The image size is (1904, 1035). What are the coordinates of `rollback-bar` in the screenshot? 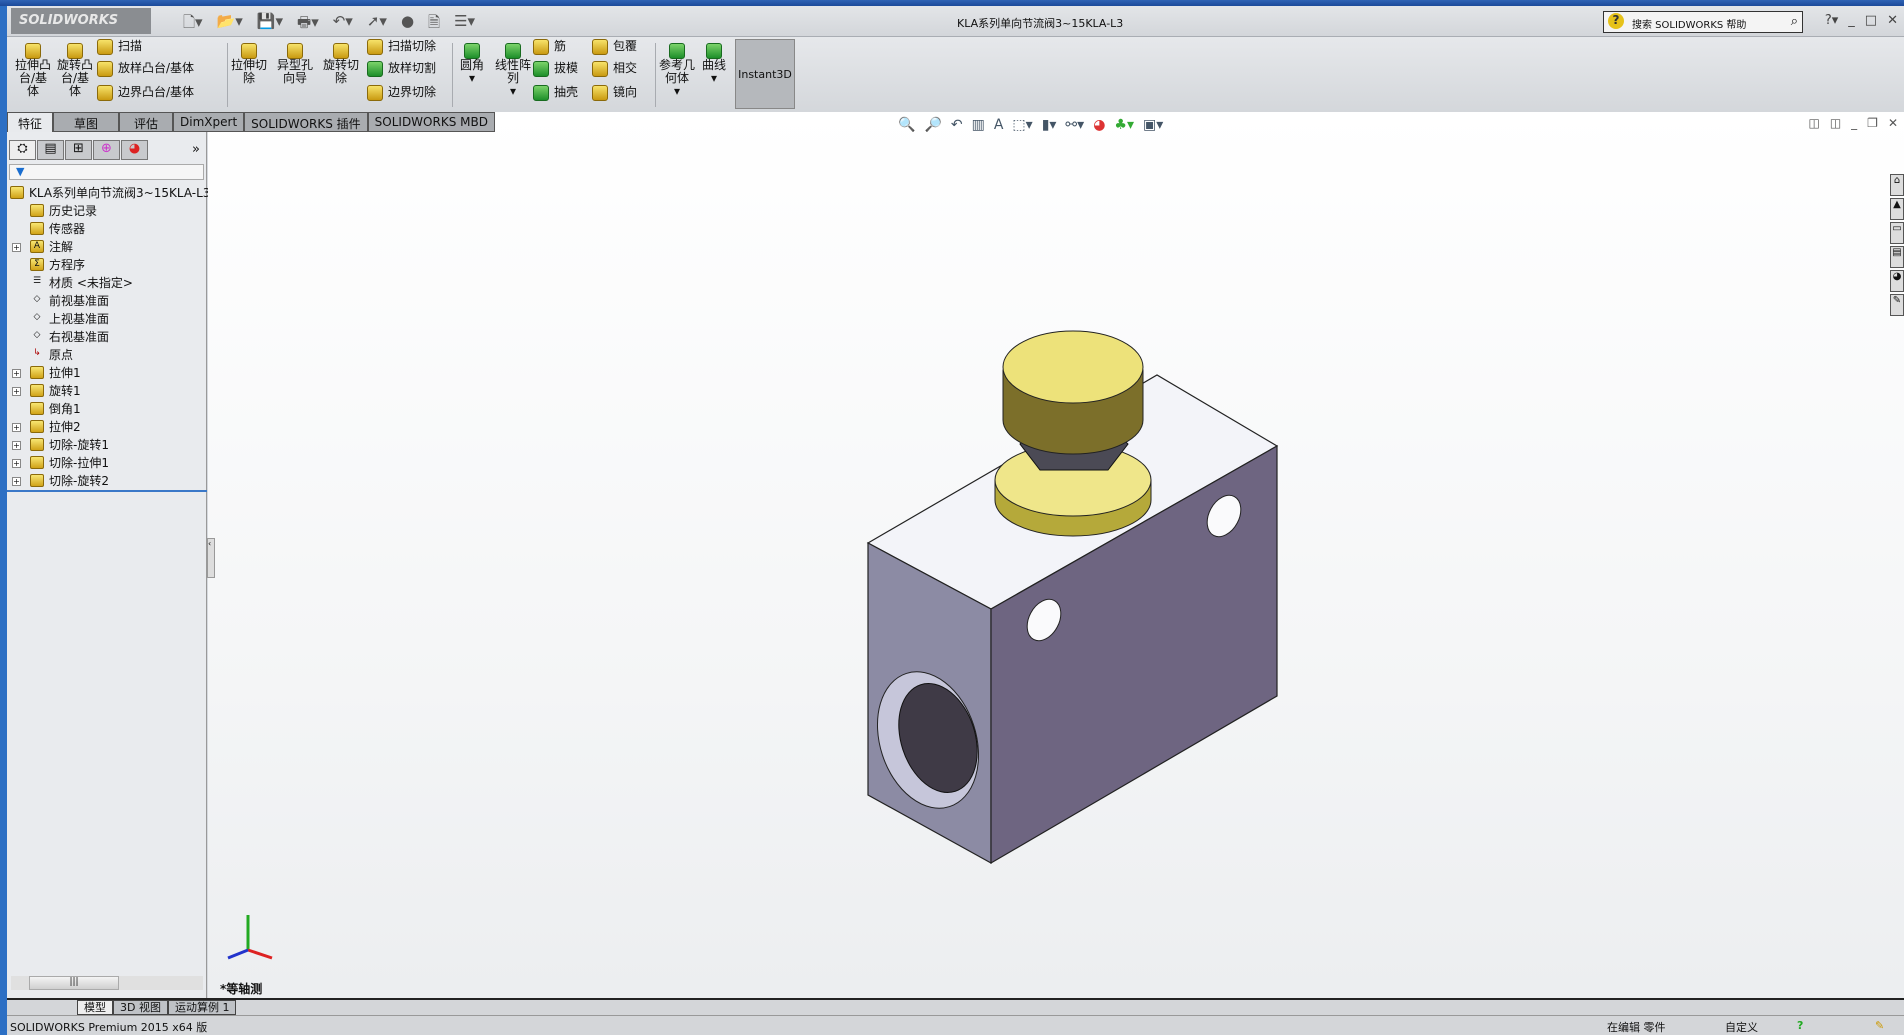 It's located at (107, 491).